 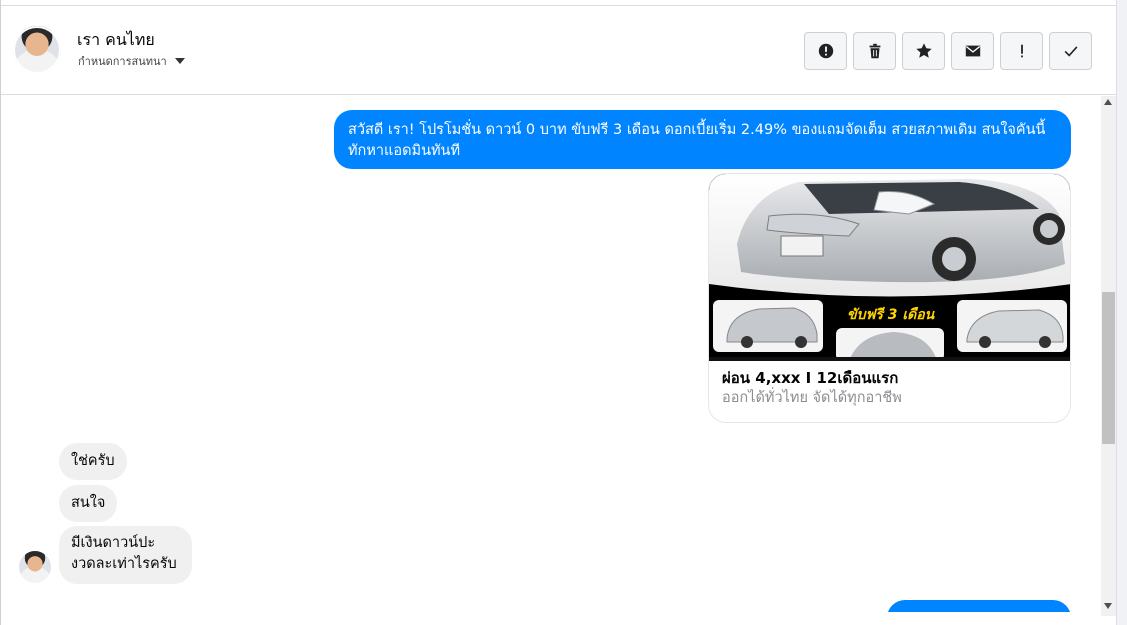 What do you see at coordinates (979, 606) in the screenshot?
I see `outgoing-message-partial` at bounding box center [979, 606].